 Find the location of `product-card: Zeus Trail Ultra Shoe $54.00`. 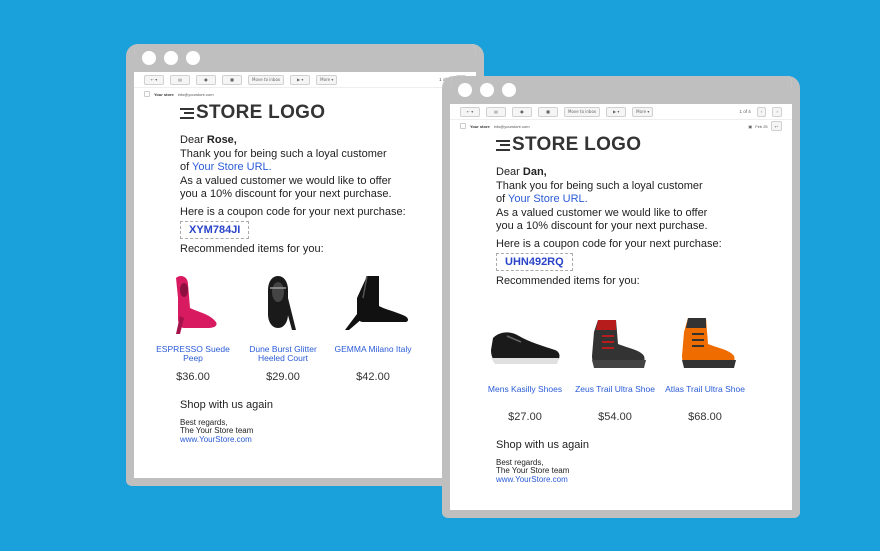

product-card: Zeus Trail Ultra Shoe $54.00 is located at coordinates (615, 364).